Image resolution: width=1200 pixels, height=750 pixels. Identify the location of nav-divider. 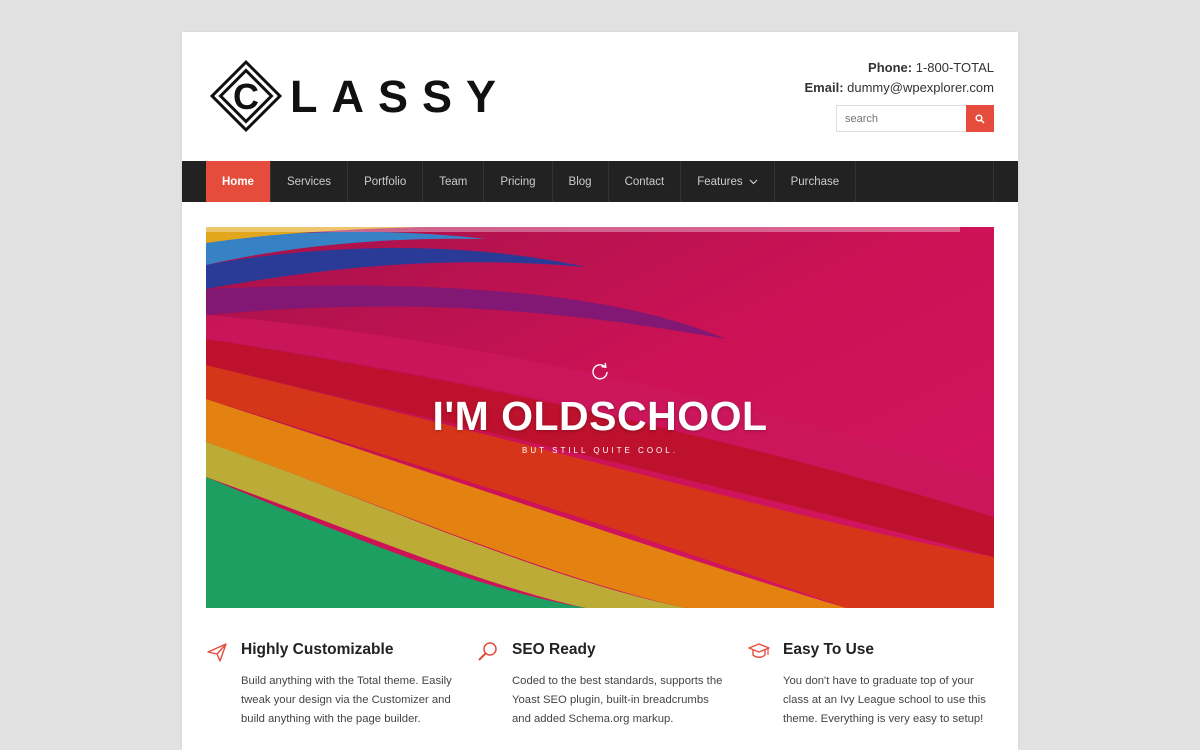
(993, 181).